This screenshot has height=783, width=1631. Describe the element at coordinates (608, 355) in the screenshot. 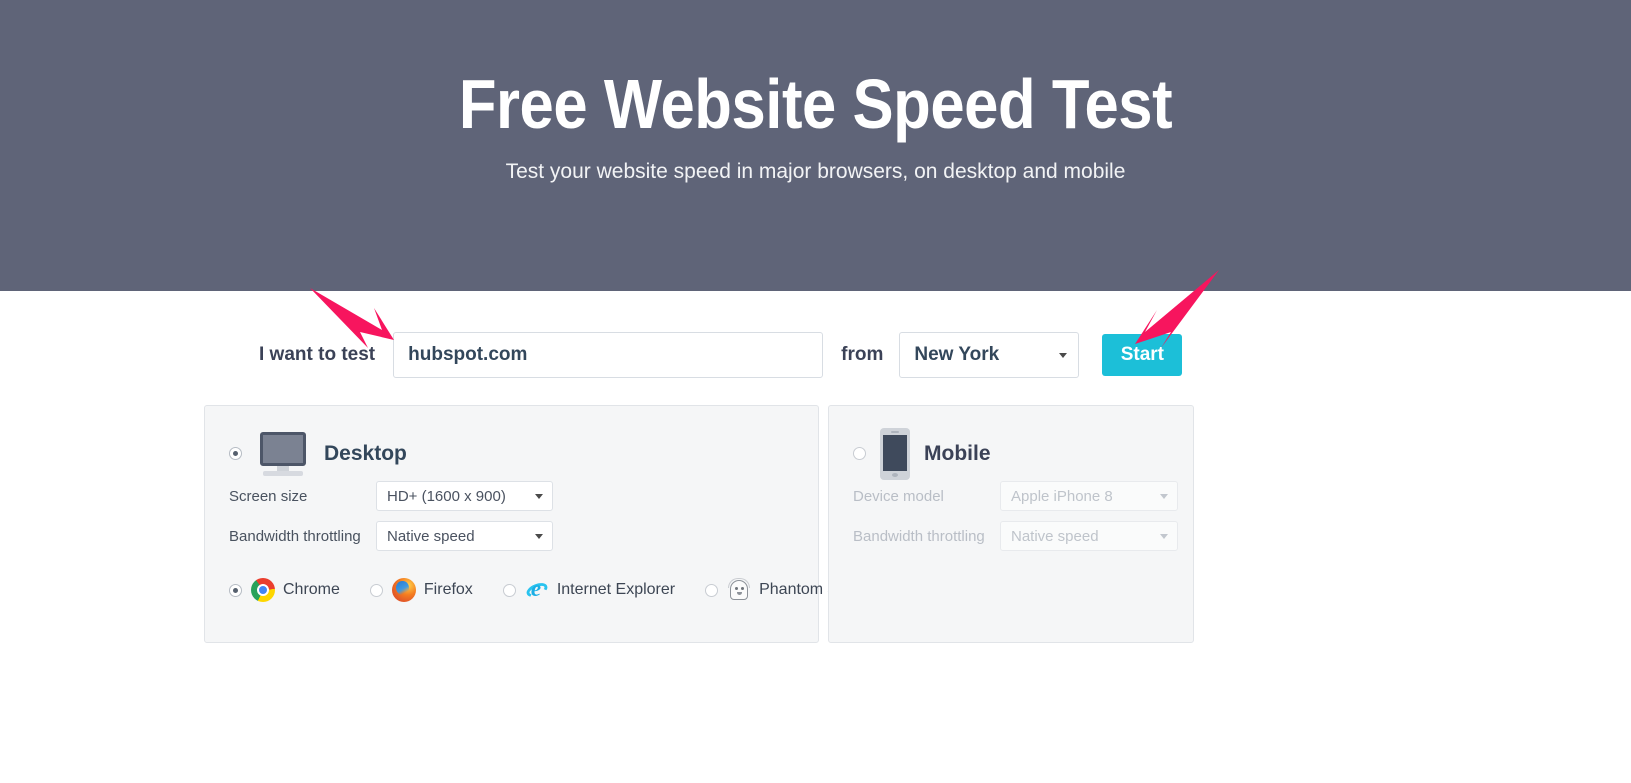

I see `url-input` at that location.